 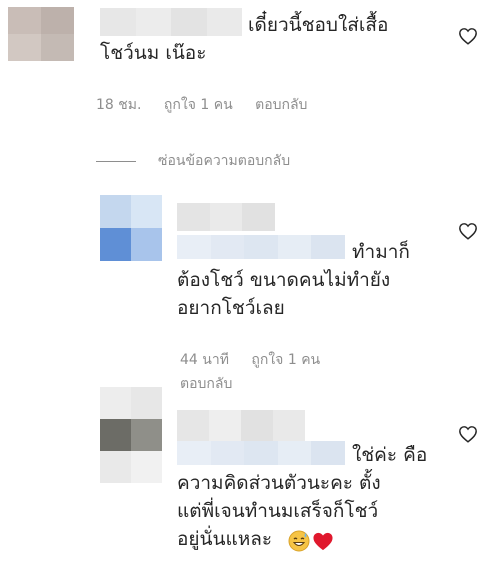 What do you see at coordinates (116, 161) in the screenshot?
I see `divider-line` at bounding box center [116, 161].